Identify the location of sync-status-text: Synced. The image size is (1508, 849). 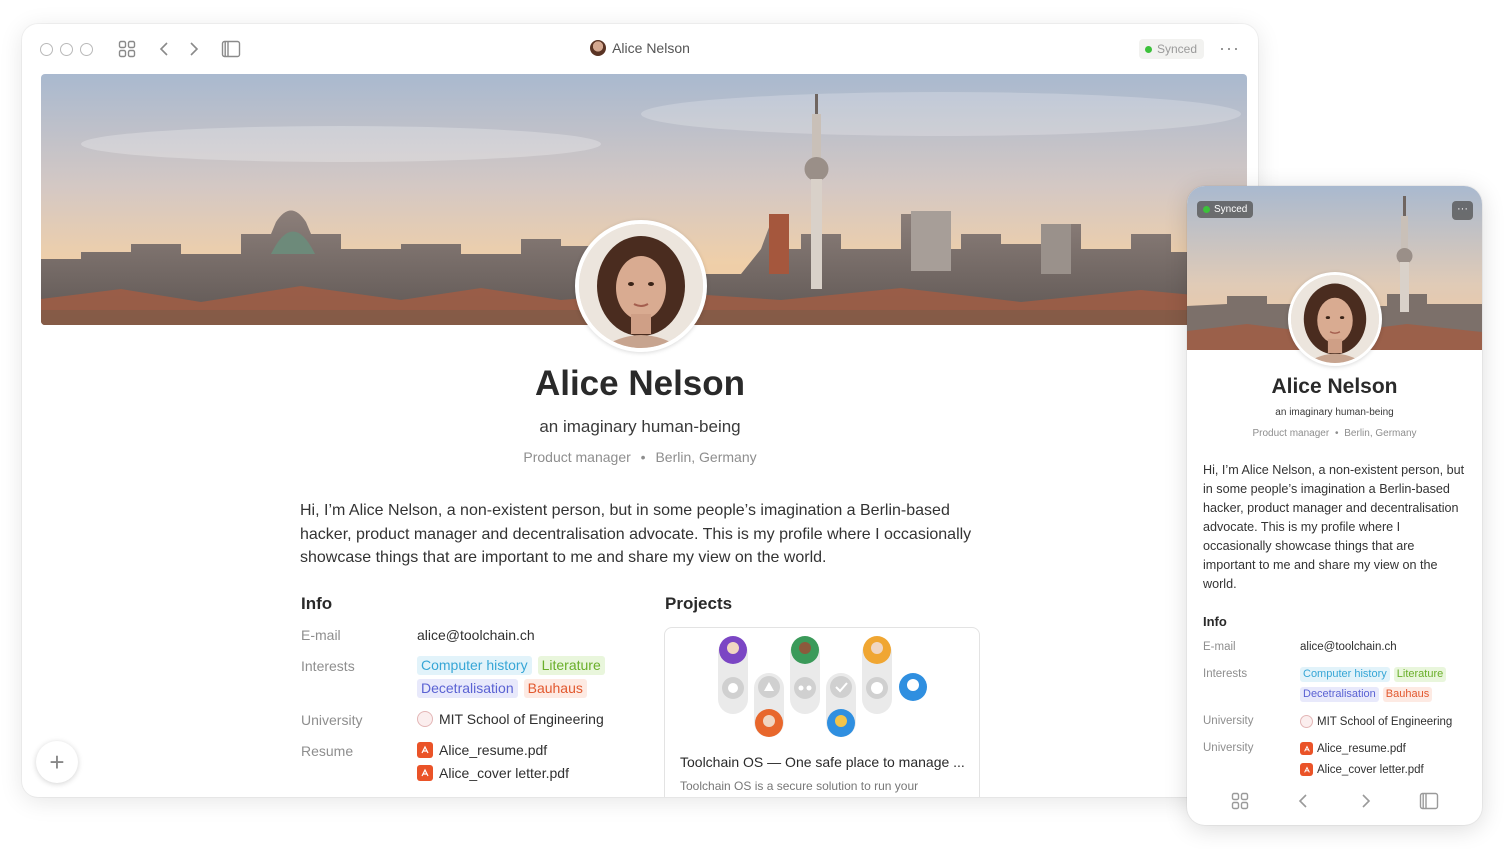
(1176, 49).